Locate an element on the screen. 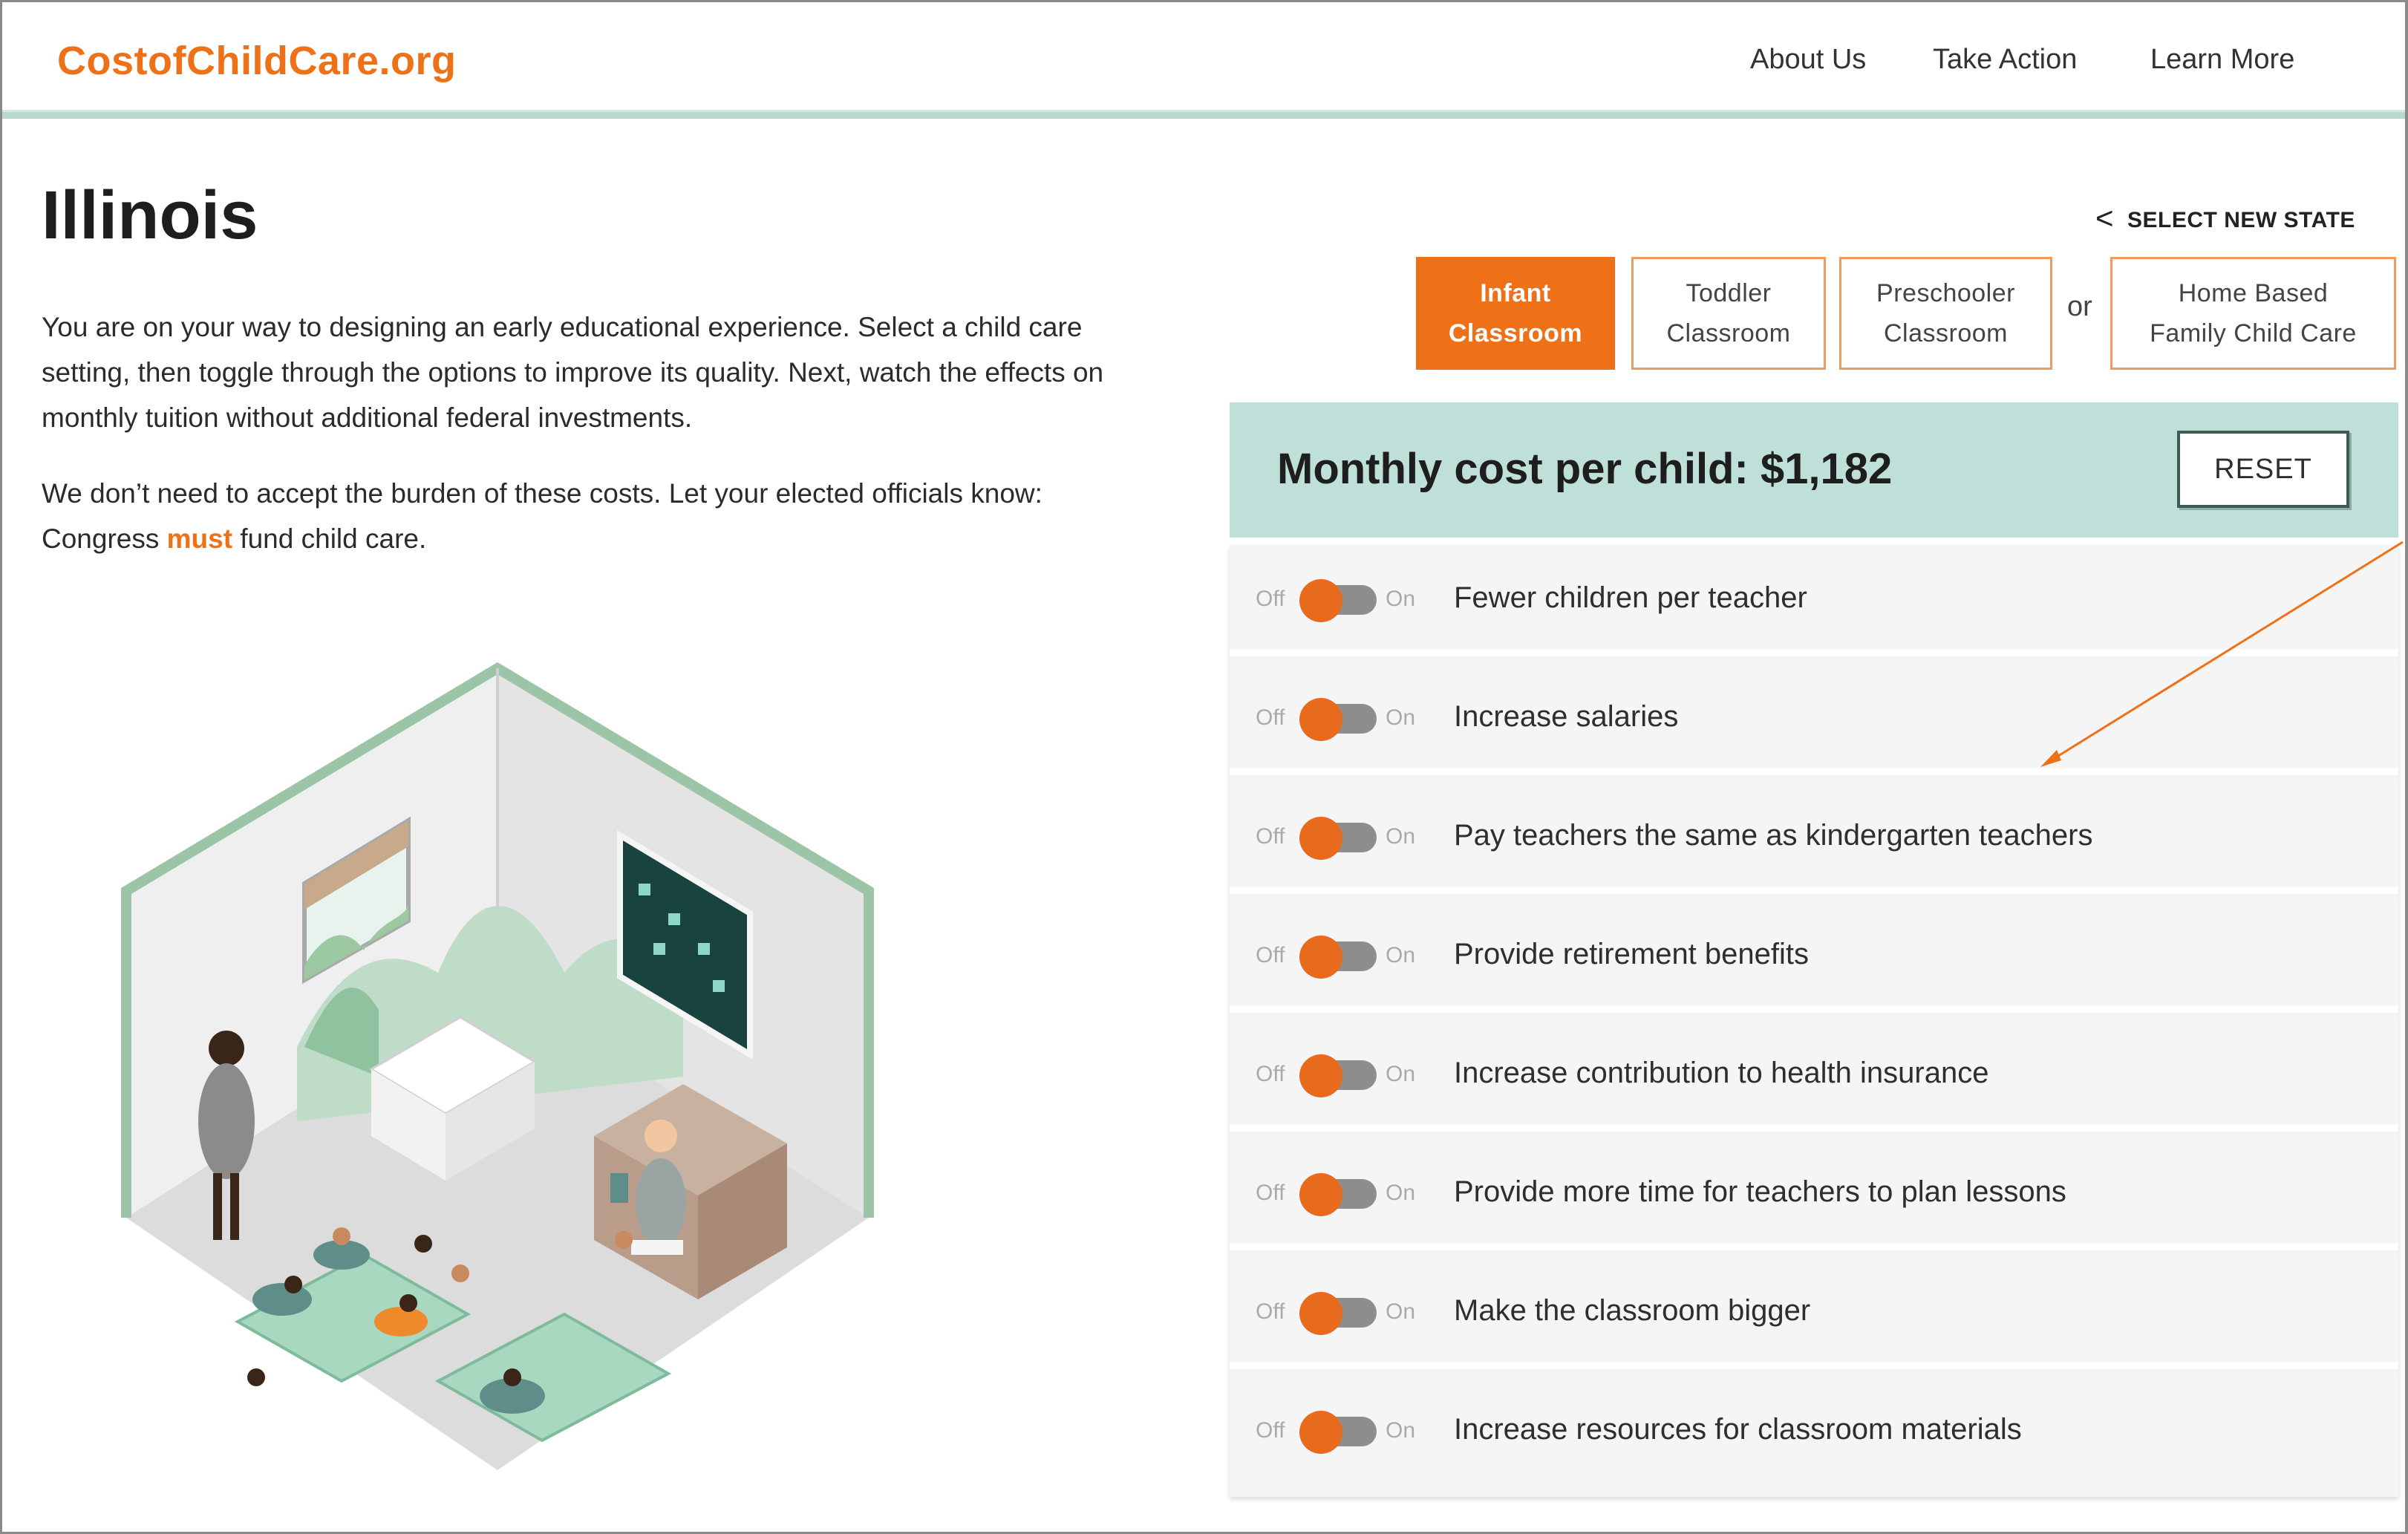  tab-label-line1: Infant is located at coordinates (1515, 293).